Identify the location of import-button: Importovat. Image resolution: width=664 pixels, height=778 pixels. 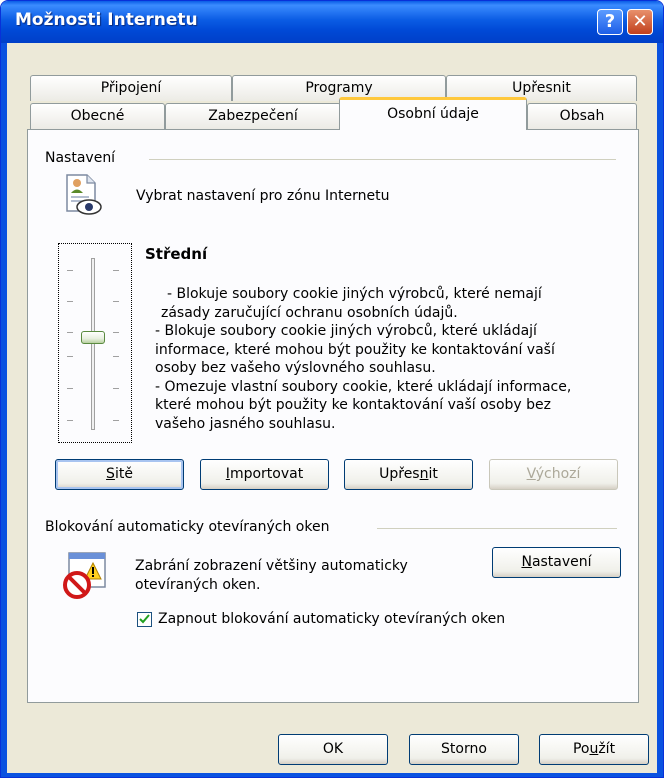
(264, 474).